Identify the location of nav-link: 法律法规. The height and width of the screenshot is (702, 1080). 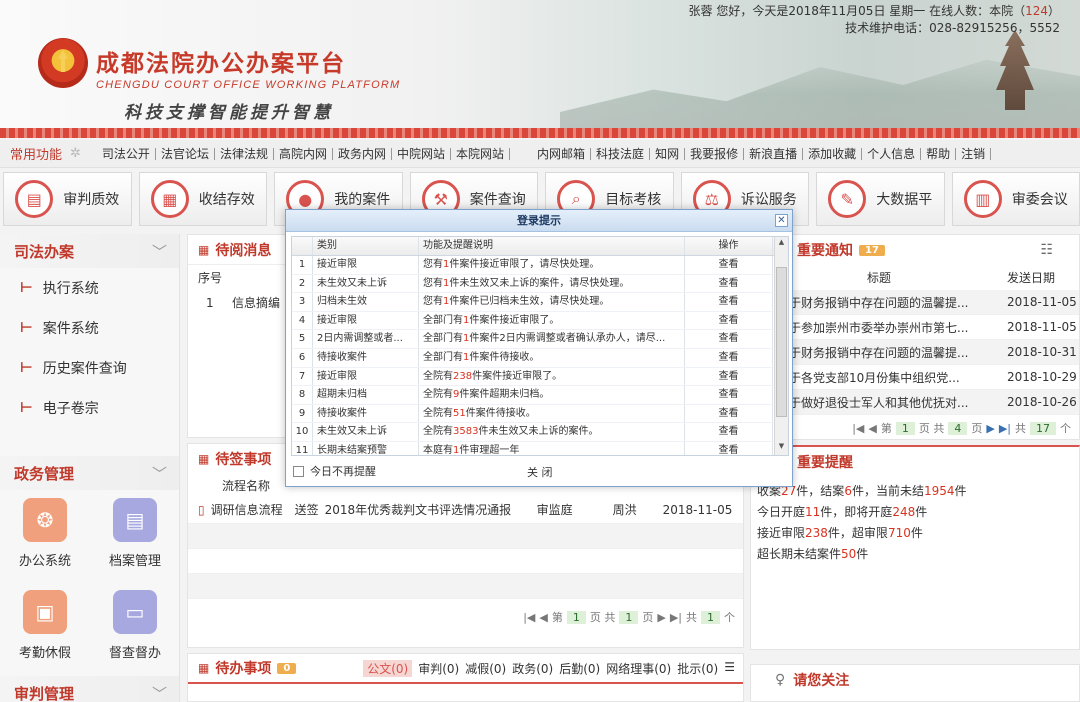
(244, 153).